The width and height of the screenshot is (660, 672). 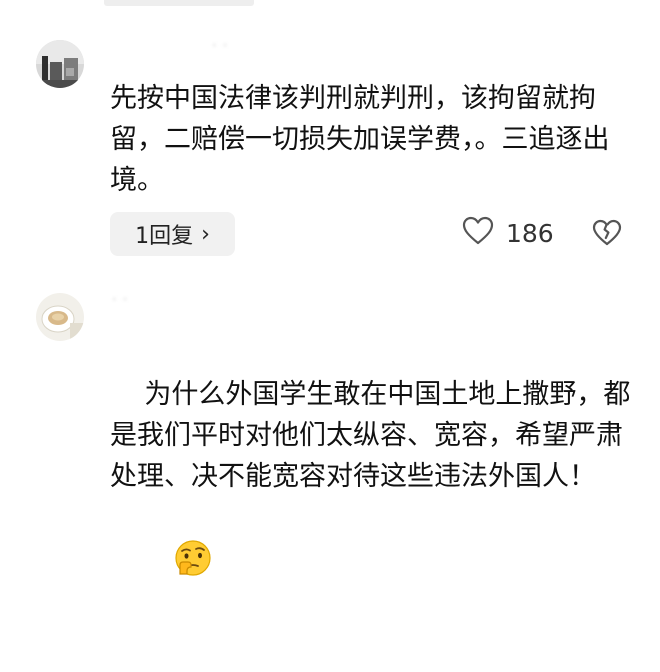 What do you see at coordinates (167, 564) in the screenshot?
I see `thinking-face-emoji-icon` at bounding box center [167, 564].